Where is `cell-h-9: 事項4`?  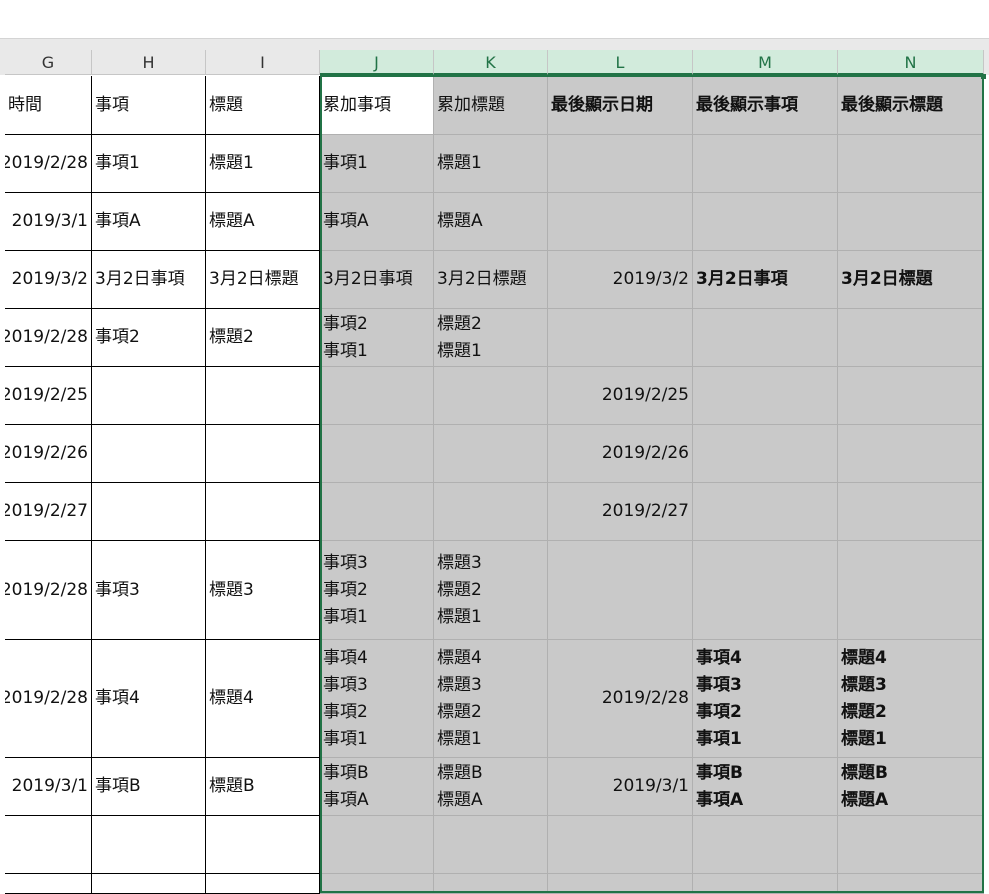 cell-h-9: 事項4 is located at coordinates (149, 699).